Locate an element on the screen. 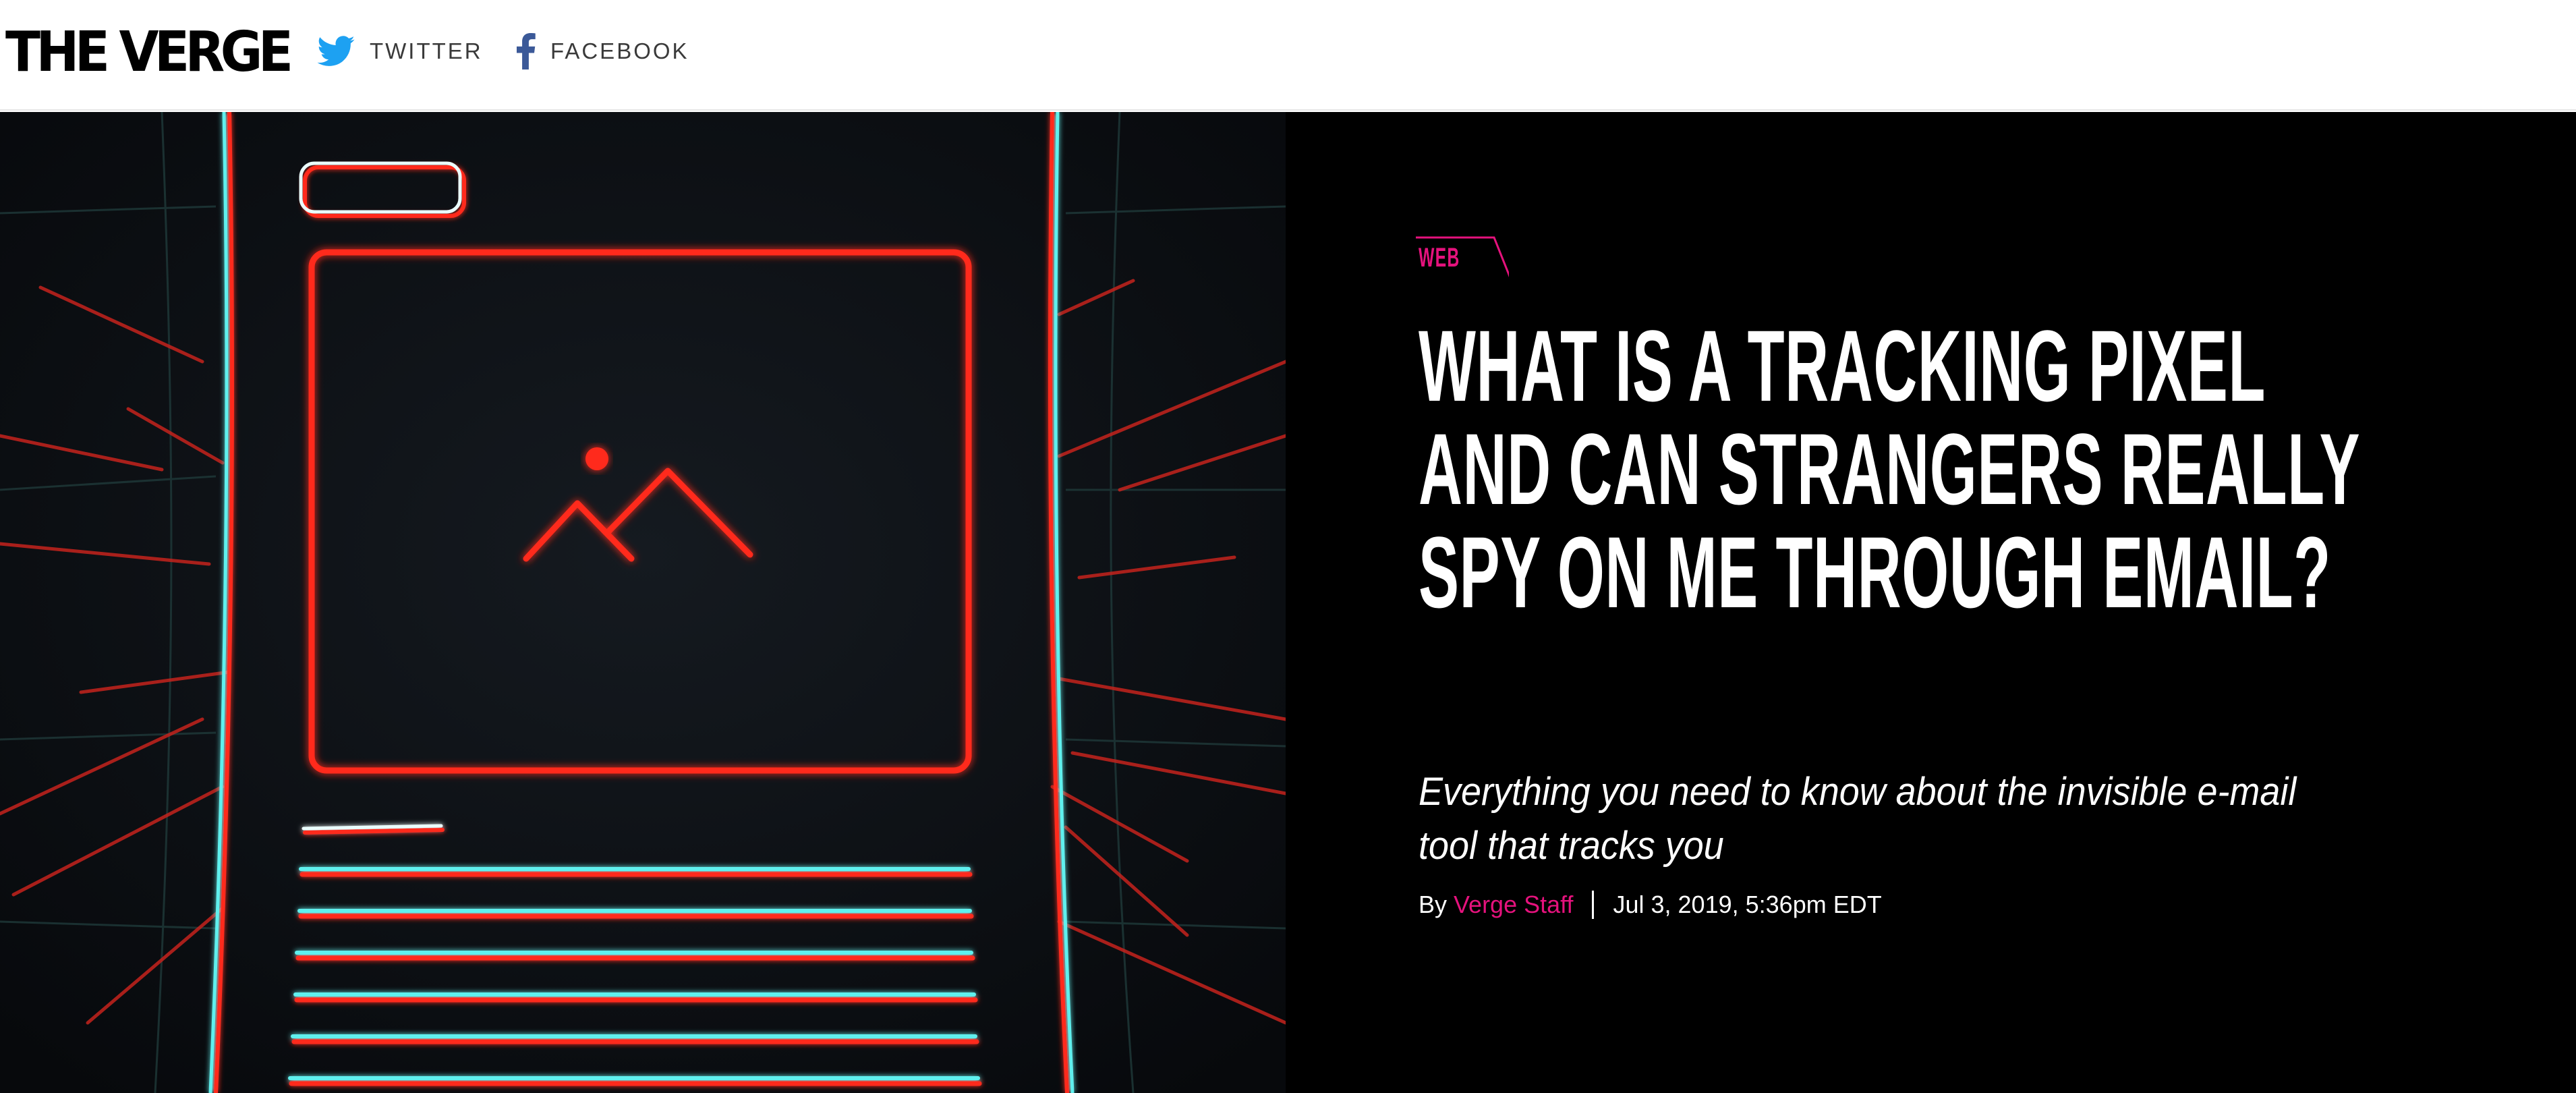 This screenshot has height=1093, width=2576. site-logo: THE VERGE is located at coordinates (157, 52).